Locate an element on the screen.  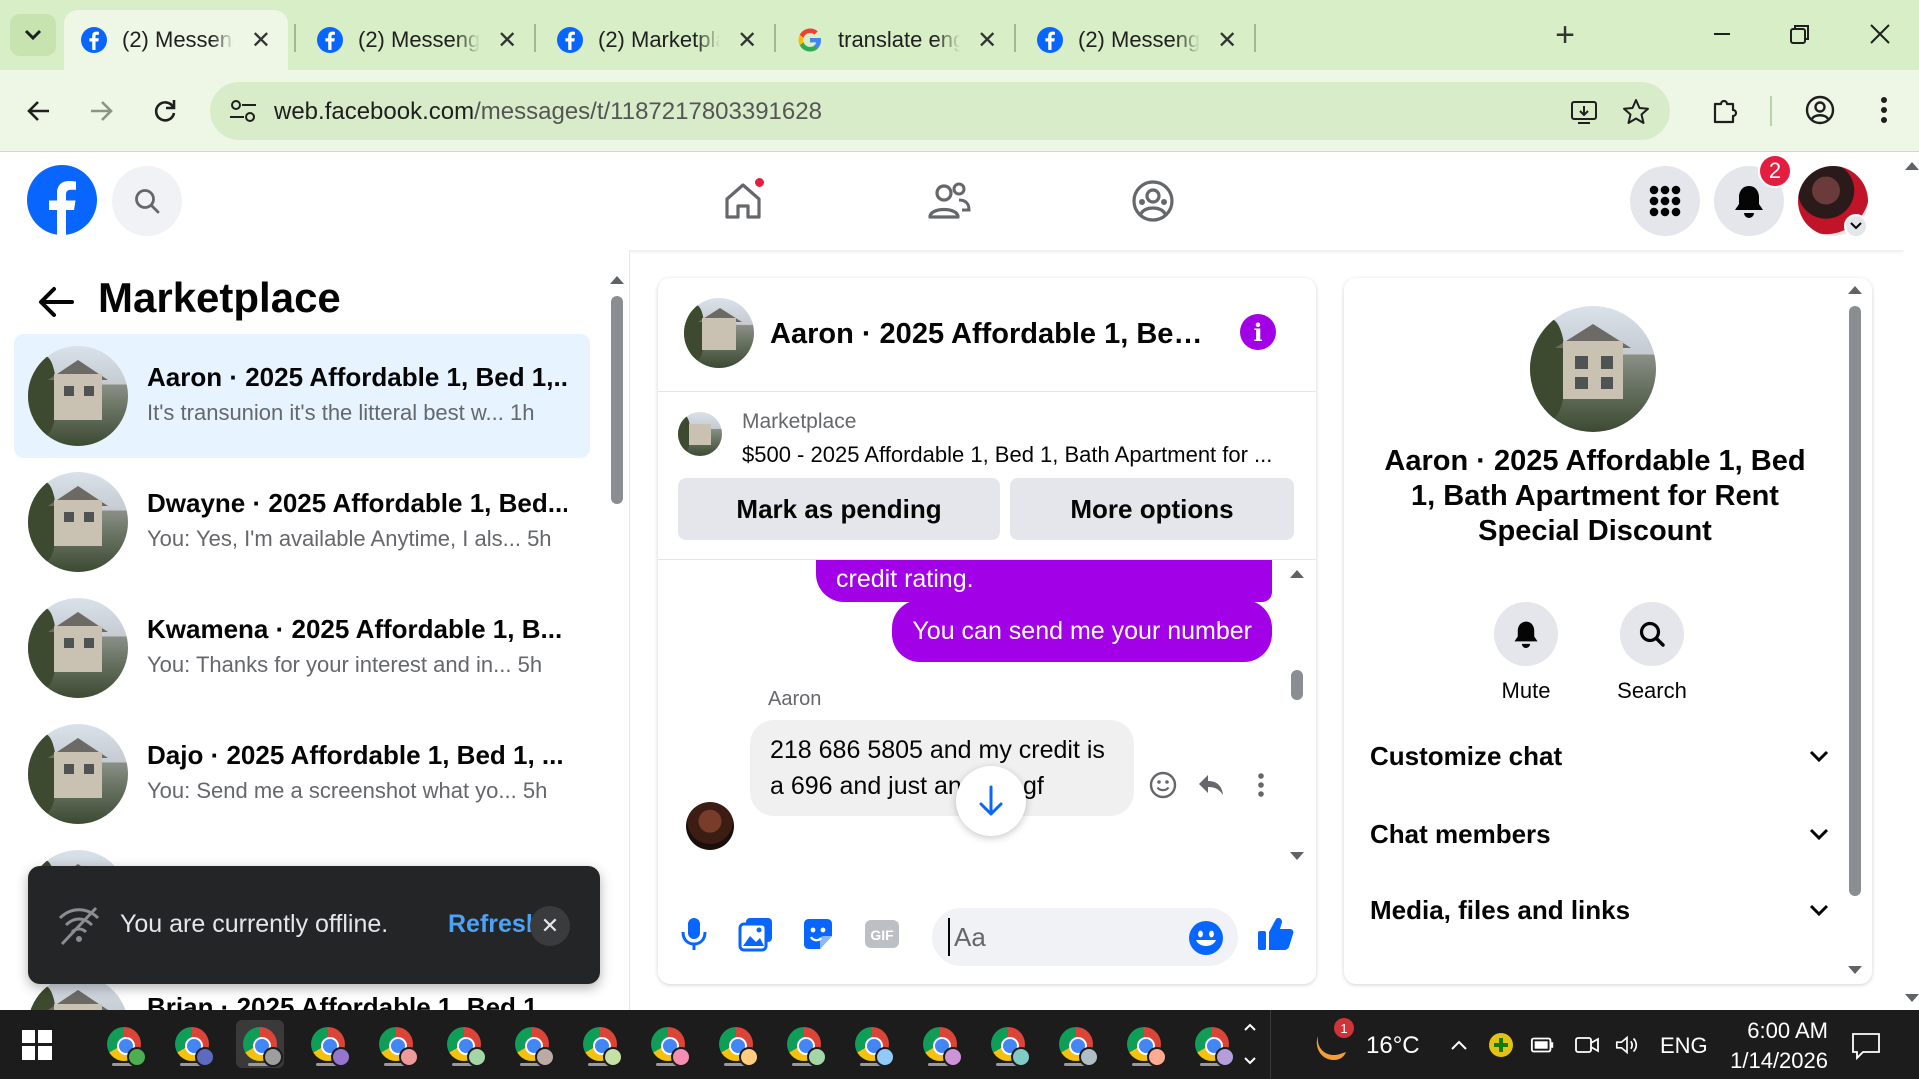
weather-widget: 1 is located at coordinates (1332, 1042).